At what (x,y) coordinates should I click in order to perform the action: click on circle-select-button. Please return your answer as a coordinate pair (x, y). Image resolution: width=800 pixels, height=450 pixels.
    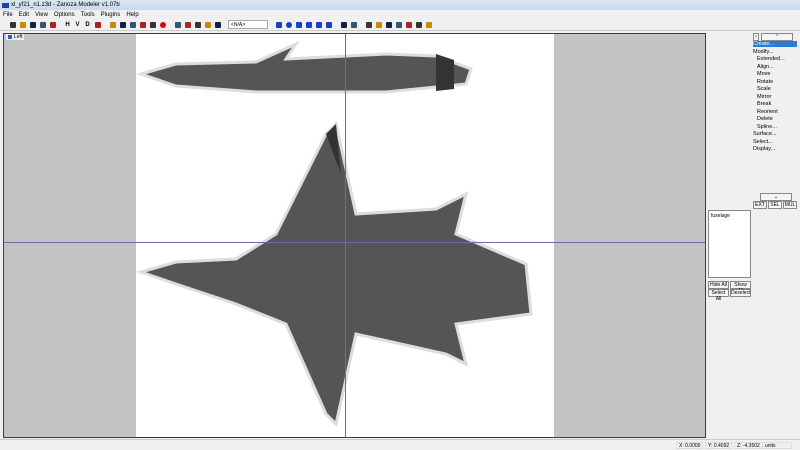
    Looking at the image, I should click on (353, 24).